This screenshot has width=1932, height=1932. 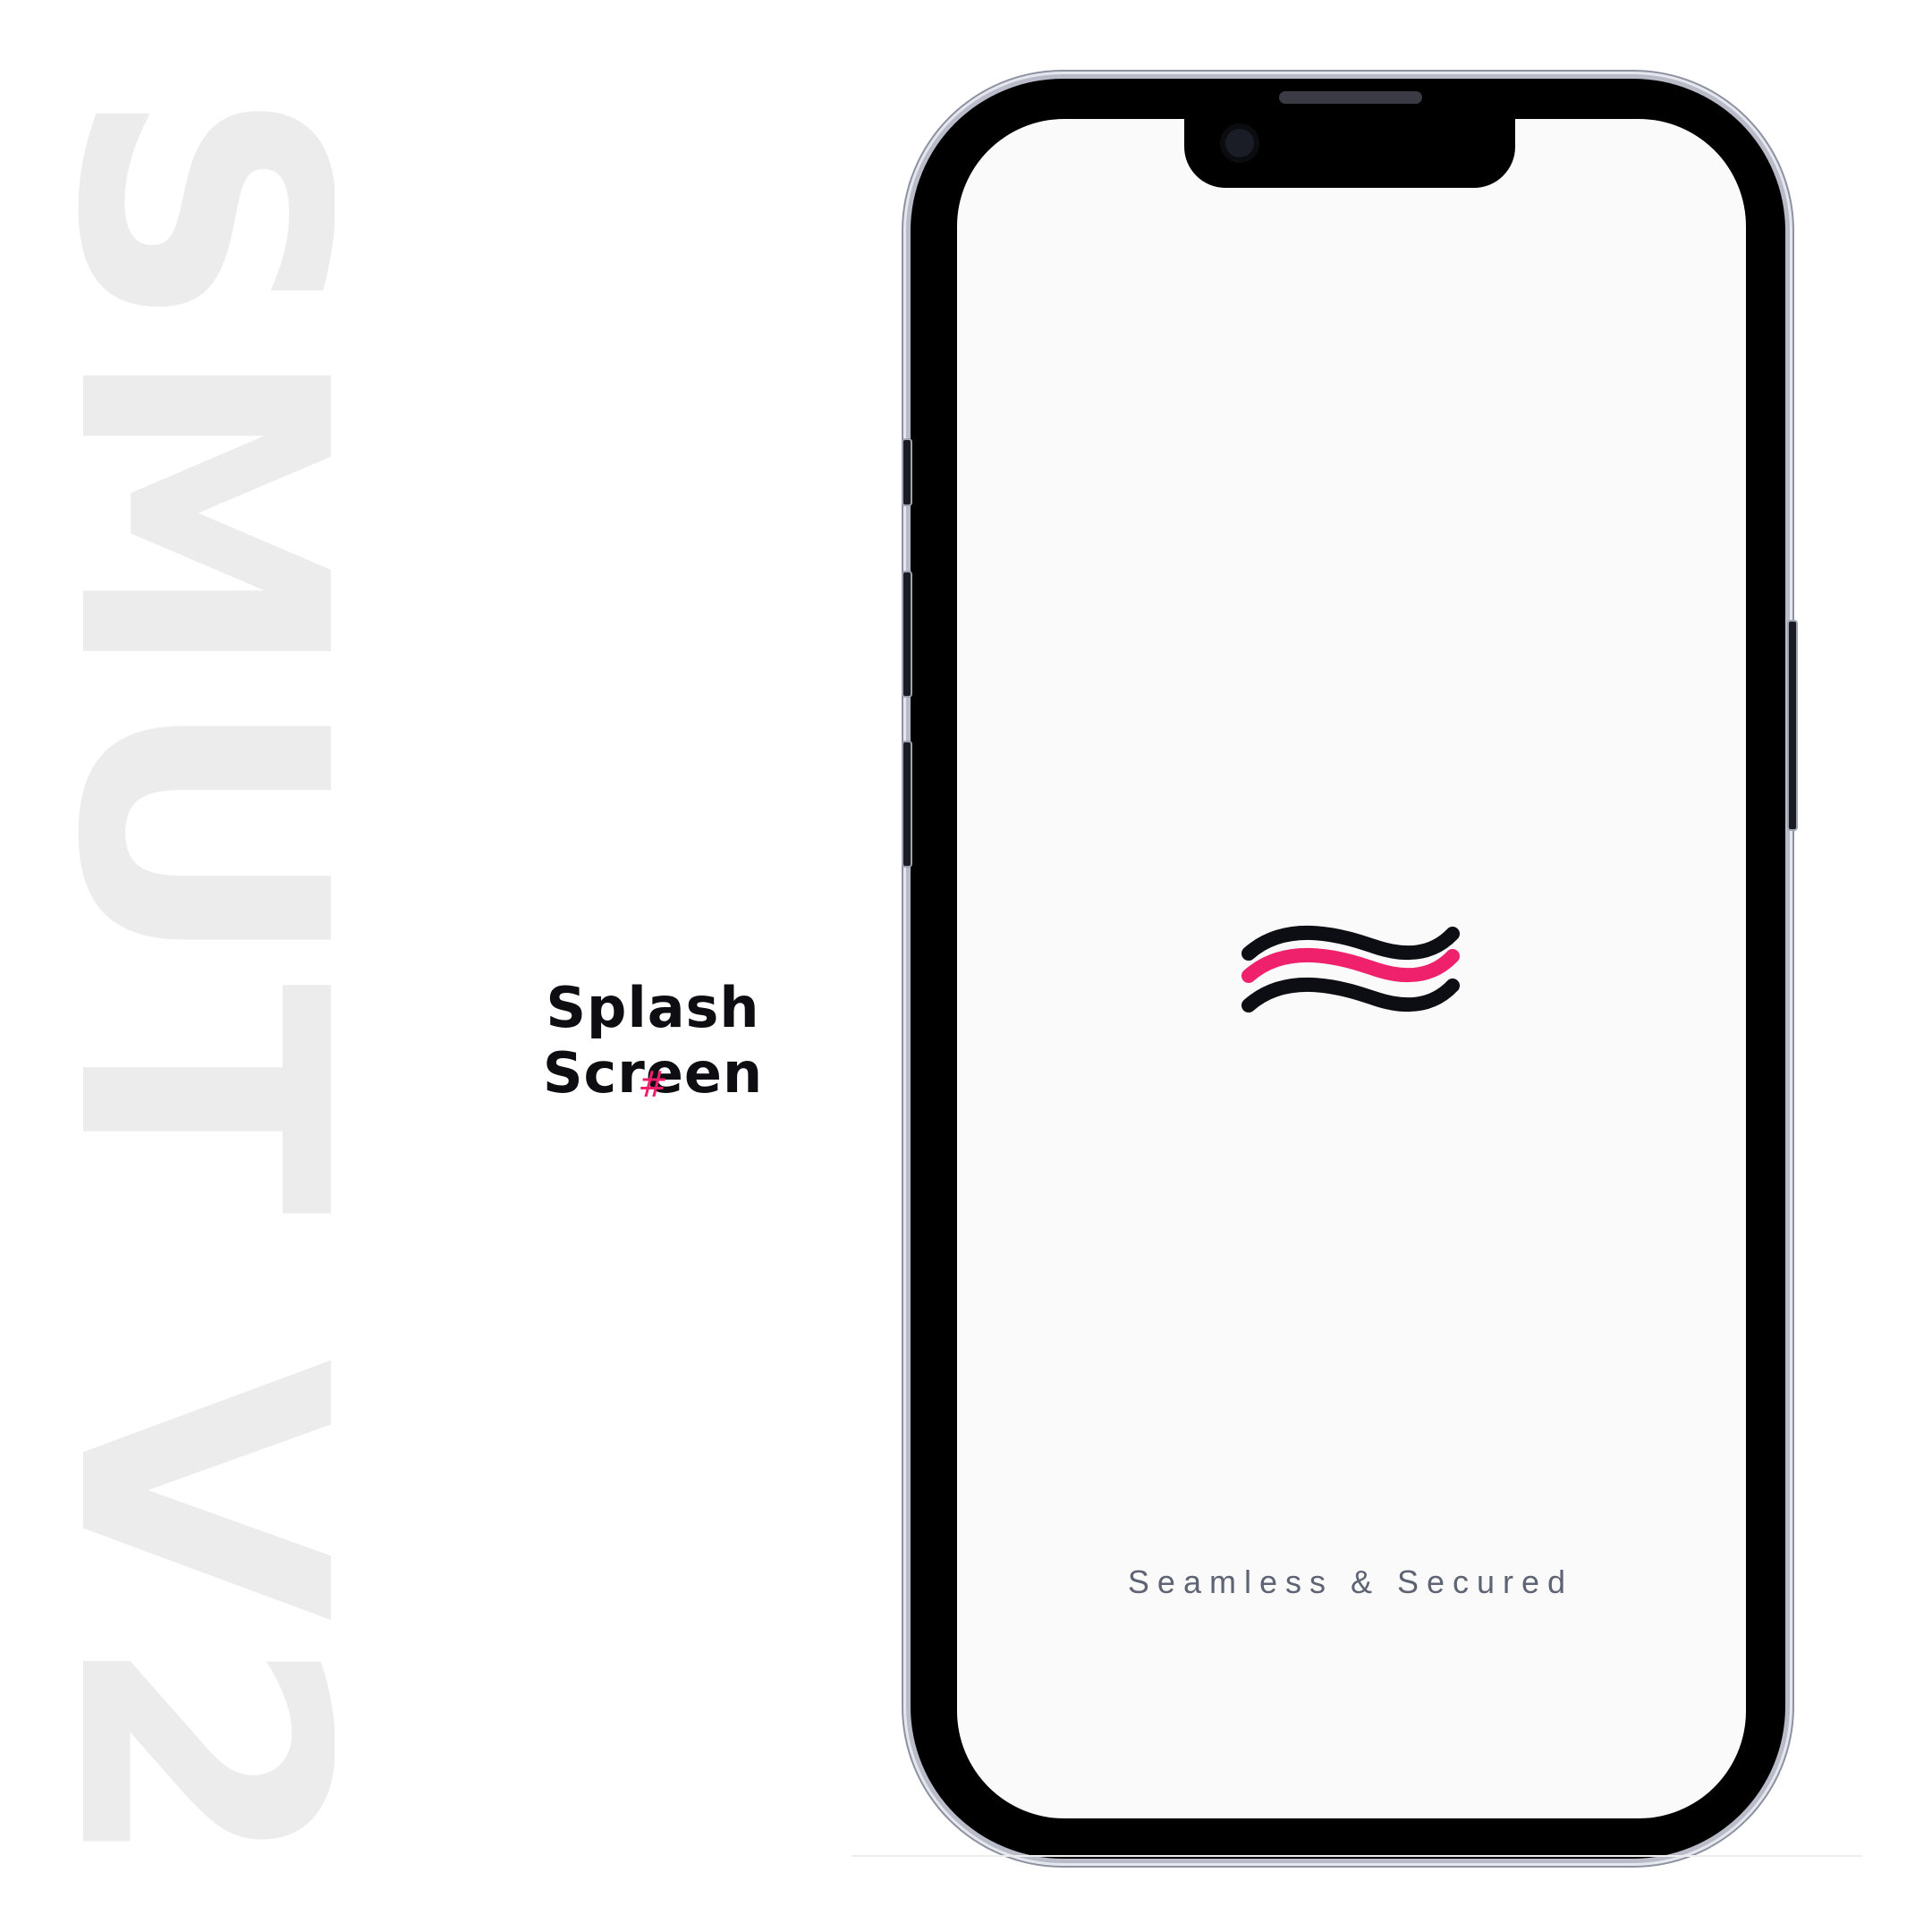 I want to click on hash-marker: #, so click(x=653, y=1085).